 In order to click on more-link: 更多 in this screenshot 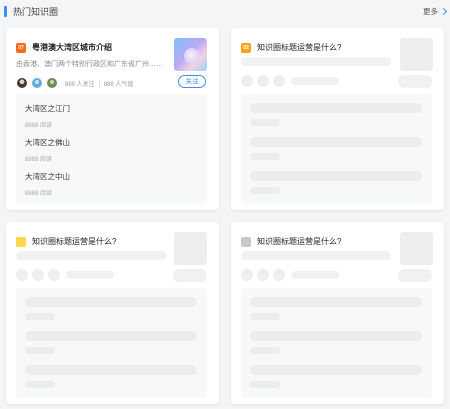, I will do `click(435, 11)`.